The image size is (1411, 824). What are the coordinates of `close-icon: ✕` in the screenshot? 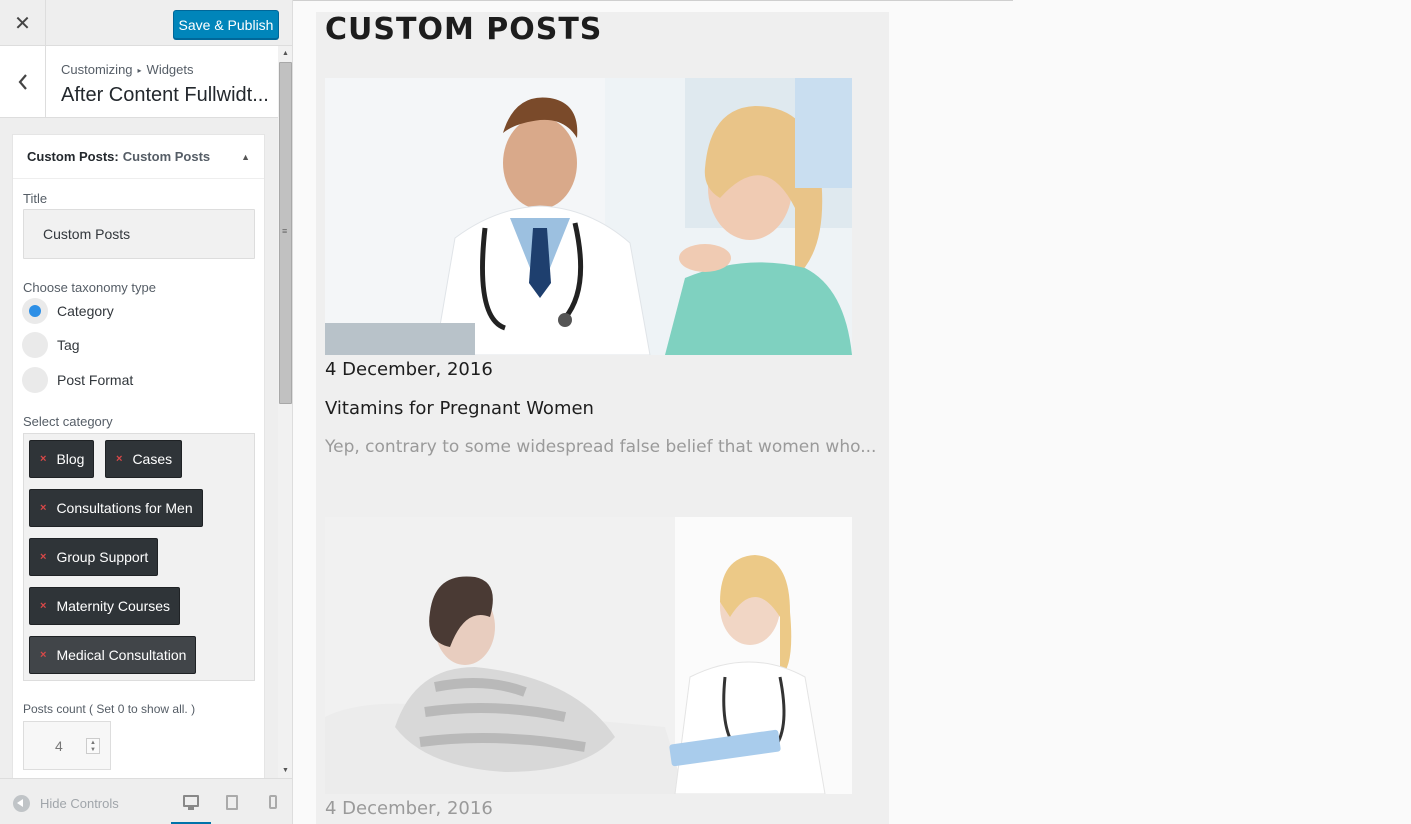 It's located at (22, 23).